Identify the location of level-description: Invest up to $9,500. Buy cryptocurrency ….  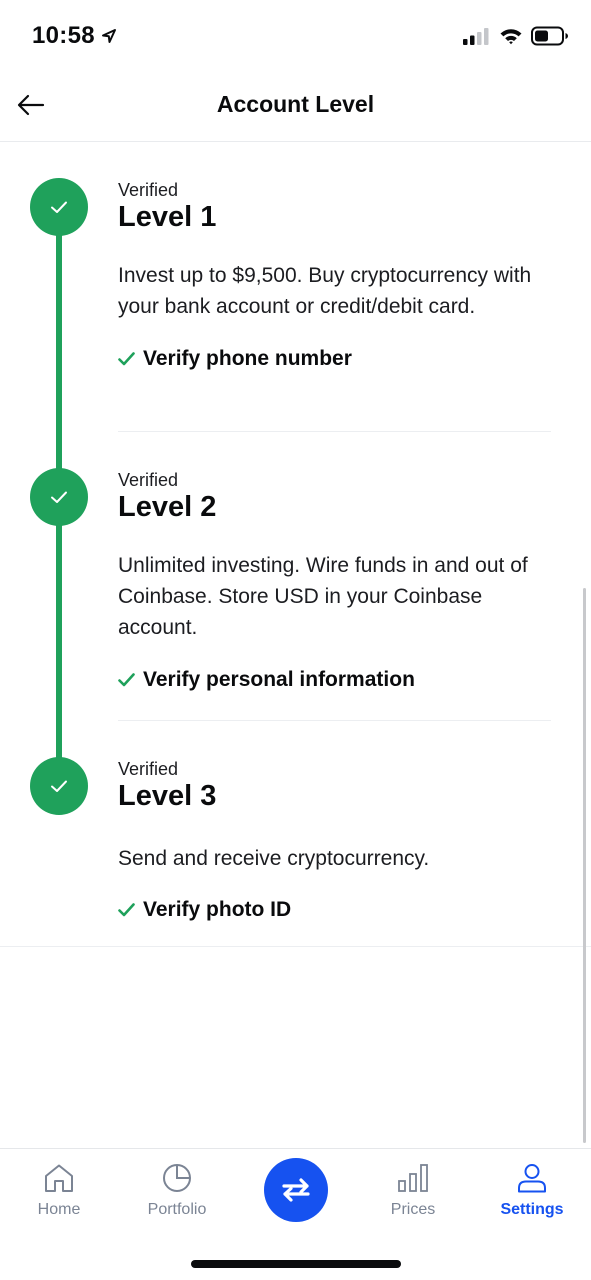
(325, 291).